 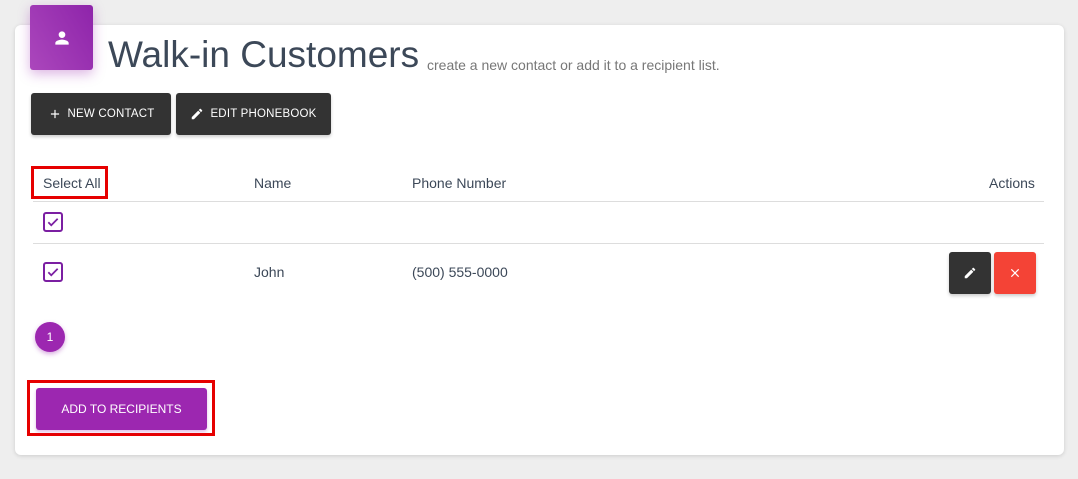 What do you see at coordinates (111, 114) in the screenshot?
I see `new-contact-label: NEW CONTACT` at bounding box center [111, 114].